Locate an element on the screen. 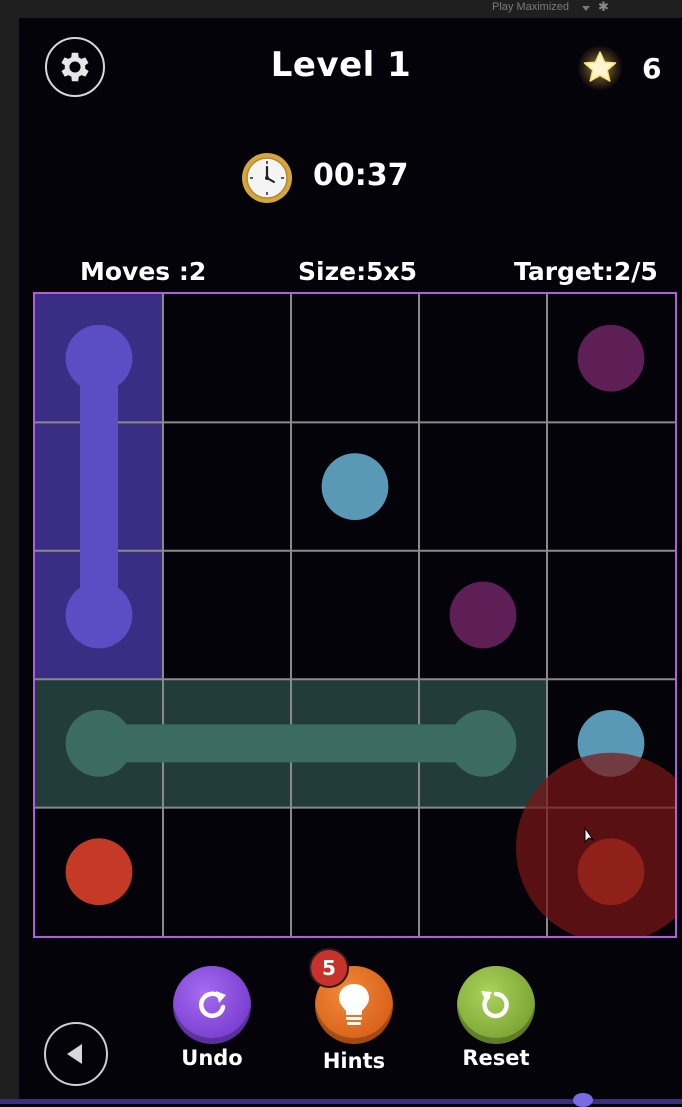  star-counter is located at coordinates (600, 68).